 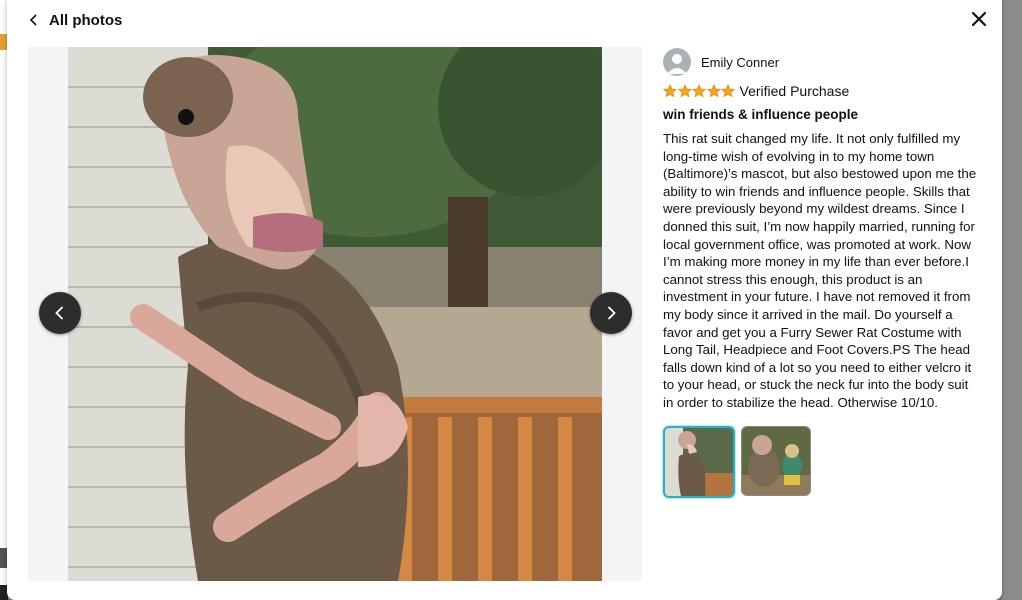 I want to click on next-photo-button, so click(x=611, y=313).